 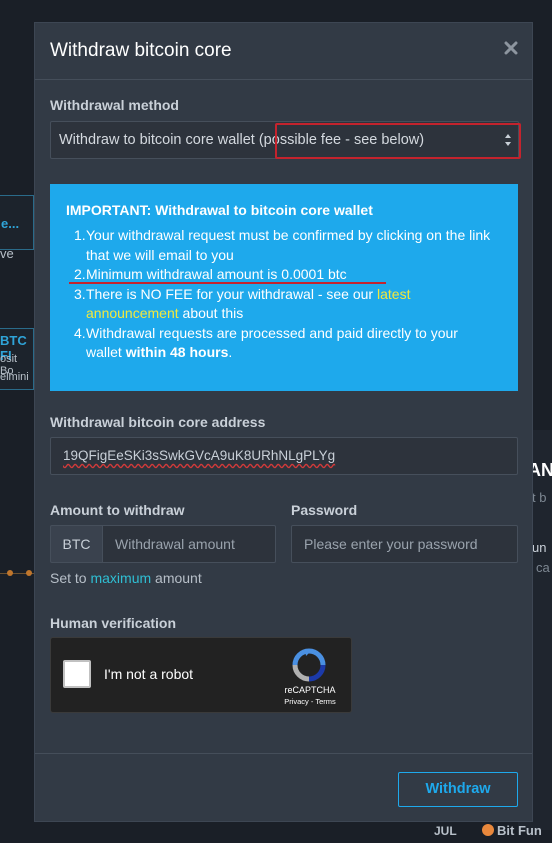 I want to click on withdrawal-method-label: Withdrawal method, so click(x=114, y=105).